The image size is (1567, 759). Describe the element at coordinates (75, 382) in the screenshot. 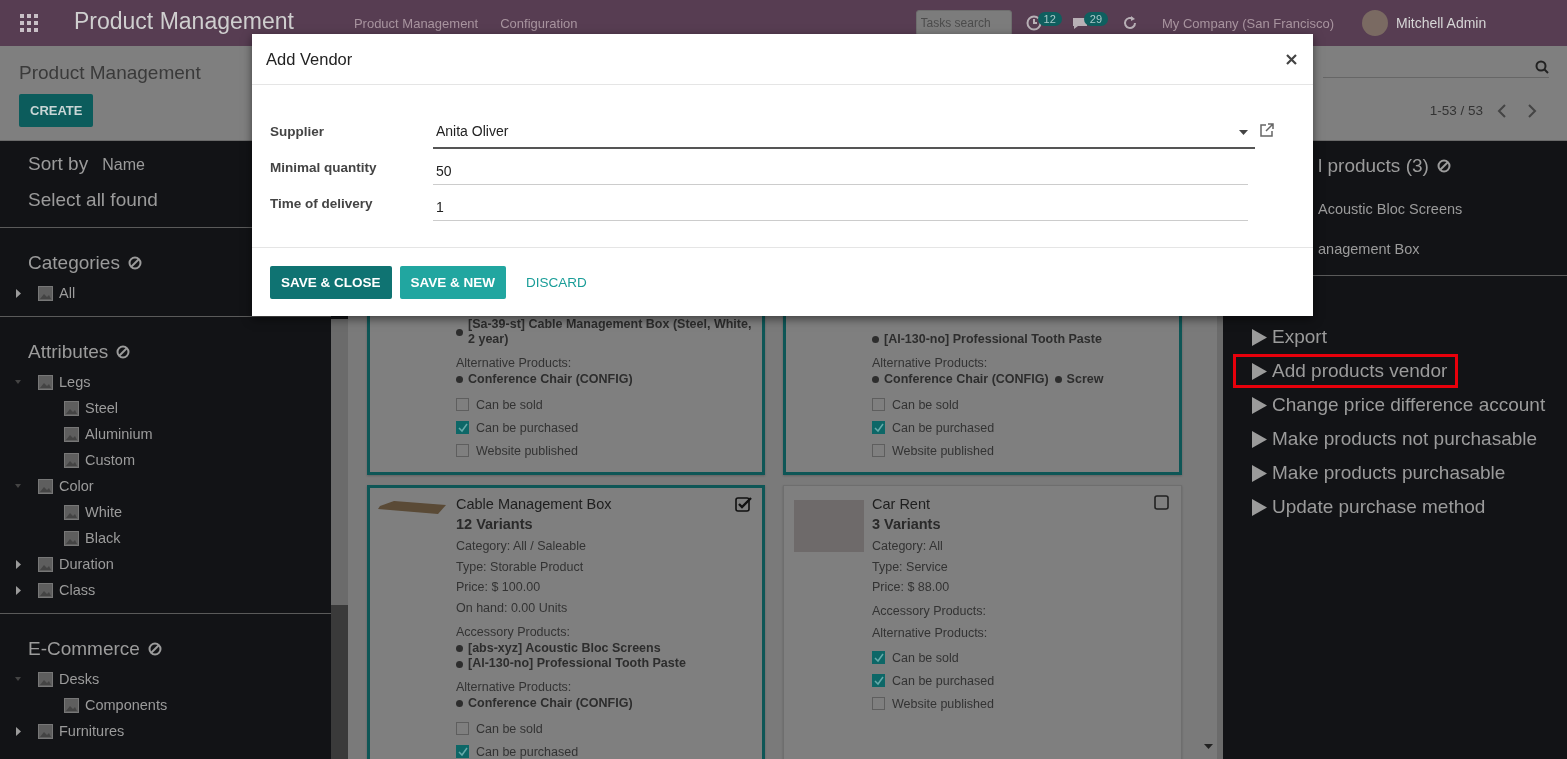

I see `filter-item: Legs` at that location.